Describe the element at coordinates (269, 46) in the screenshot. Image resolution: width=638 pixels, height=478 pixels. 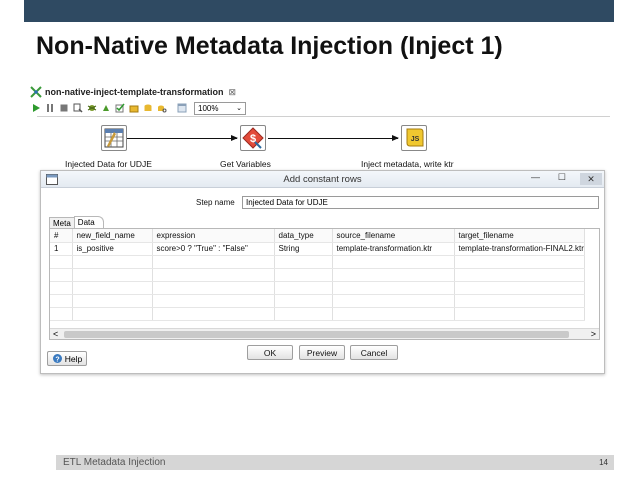
I see `slide-title: Non-Native Metadata Injection (Inject 1)` at that location.